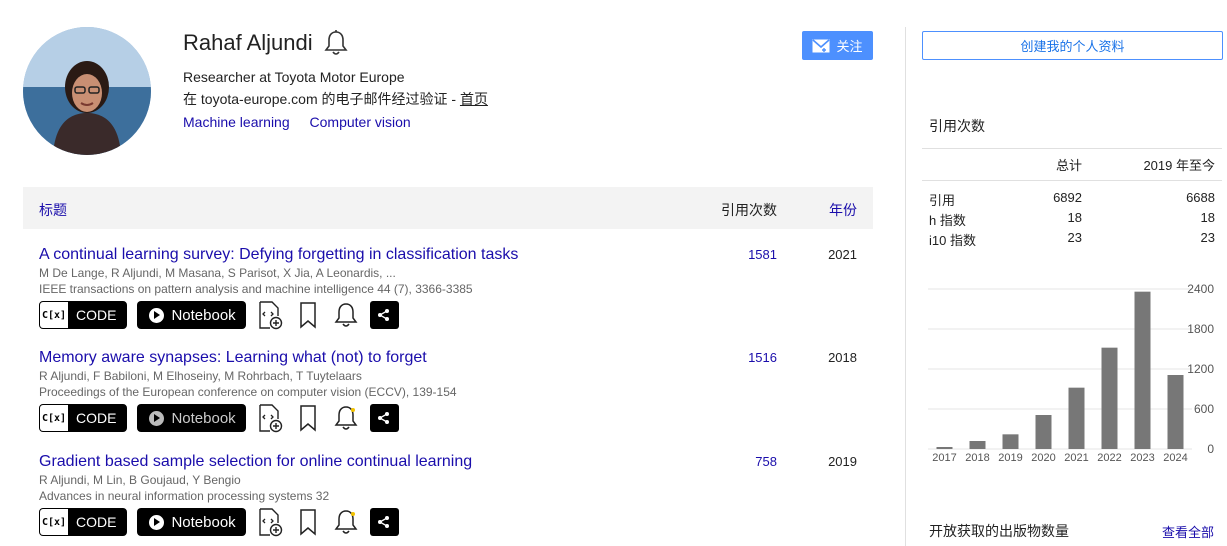 Image resolution: width=1227 pixels, height=546 pixels. What do you see at coordinates (957, 126) in the screenshot?
I see `cited-by-title: 引用次数` at bounding box center [957, 126].